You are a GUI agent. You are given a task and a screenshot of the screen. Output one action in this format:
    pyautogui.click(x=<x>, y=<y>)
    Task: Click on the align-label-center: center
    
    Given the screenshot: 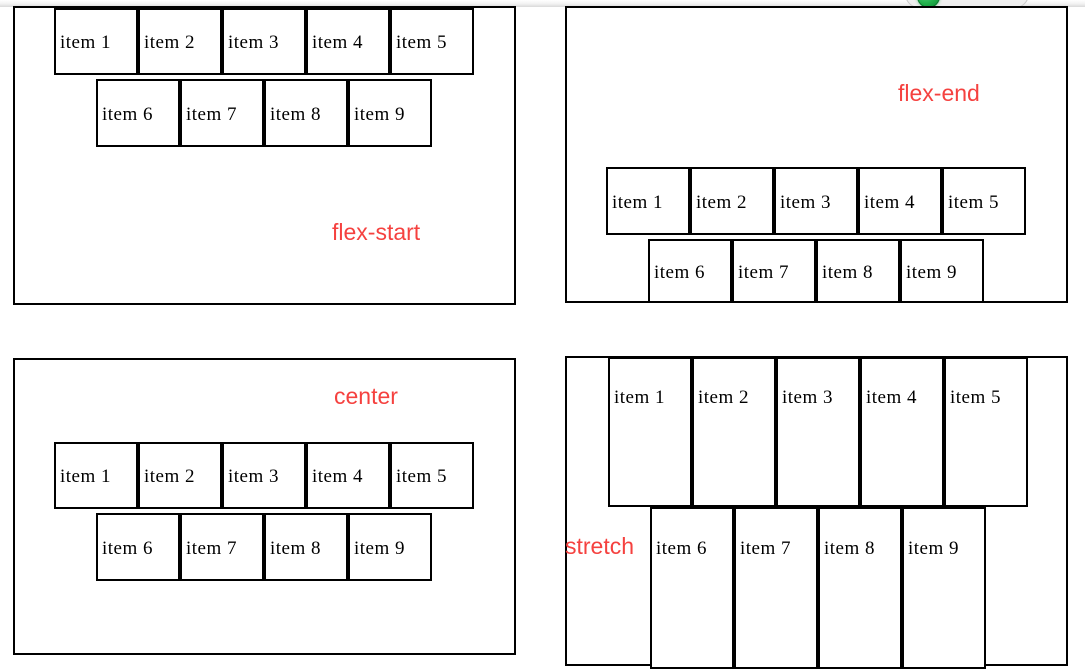 What is the action you would take?
    pyautogui.click(x=366, y=396)
    